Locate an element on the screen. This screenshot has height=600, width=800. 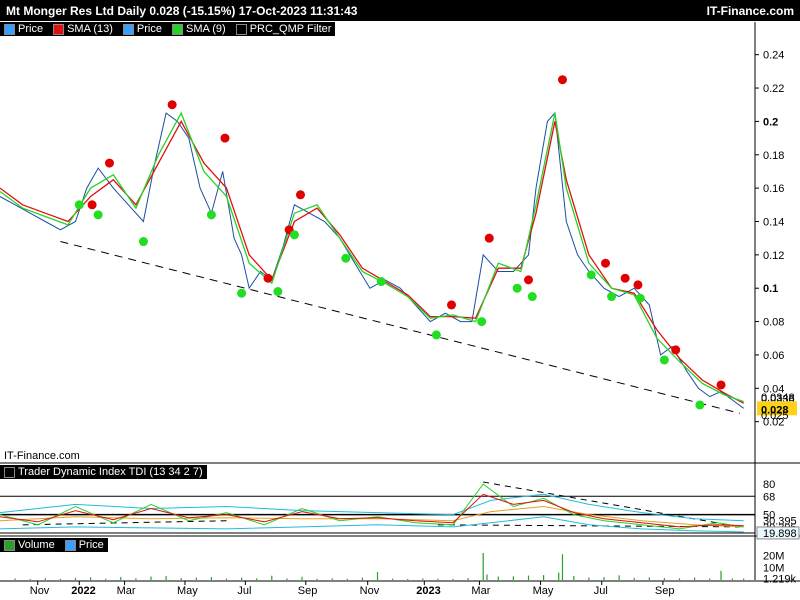
volume-legend-item: Price is located at coordinates (84, 545).